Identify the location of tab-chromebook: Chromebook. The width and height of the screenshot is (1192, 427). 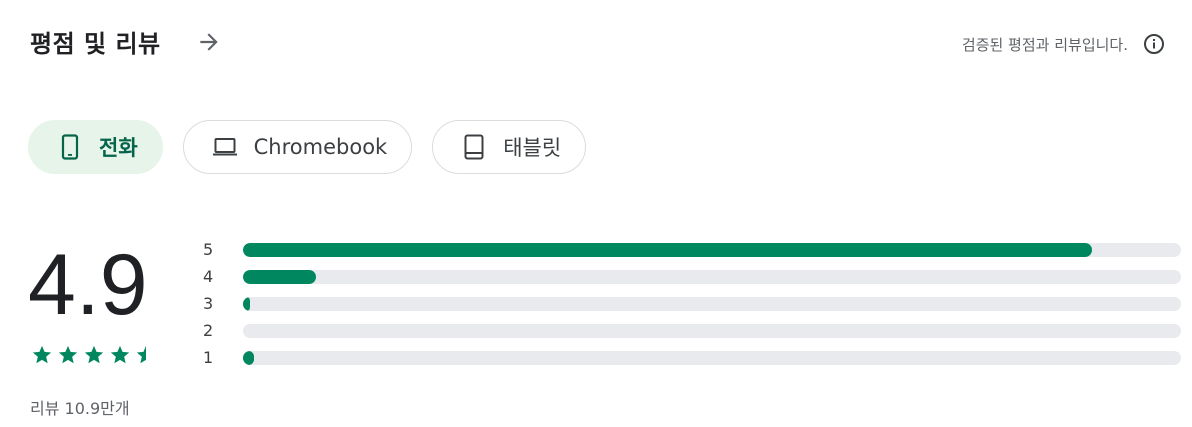
(297, 147).